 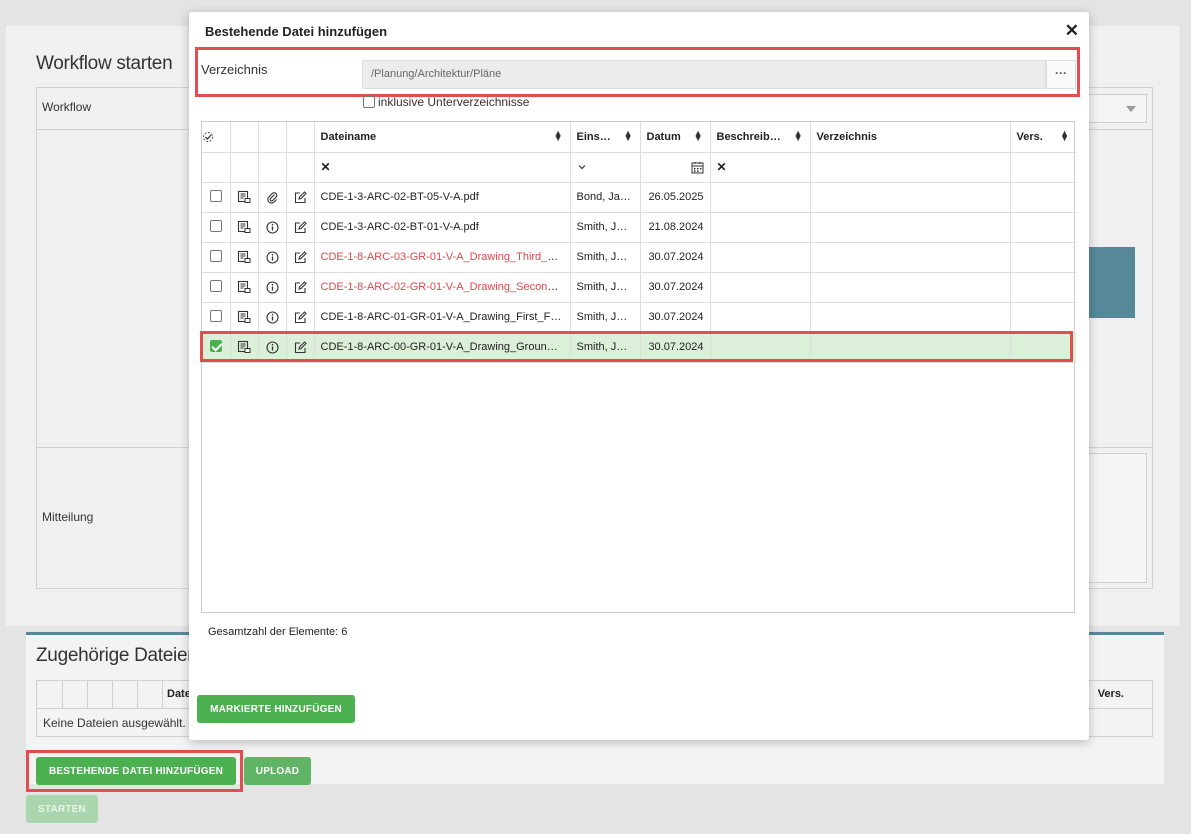 What do you see at coordinates (760, 137) in the screenshot?
I see `column-header-description: Beschreib… ▲ ▼` at bounding box center [760, 137].